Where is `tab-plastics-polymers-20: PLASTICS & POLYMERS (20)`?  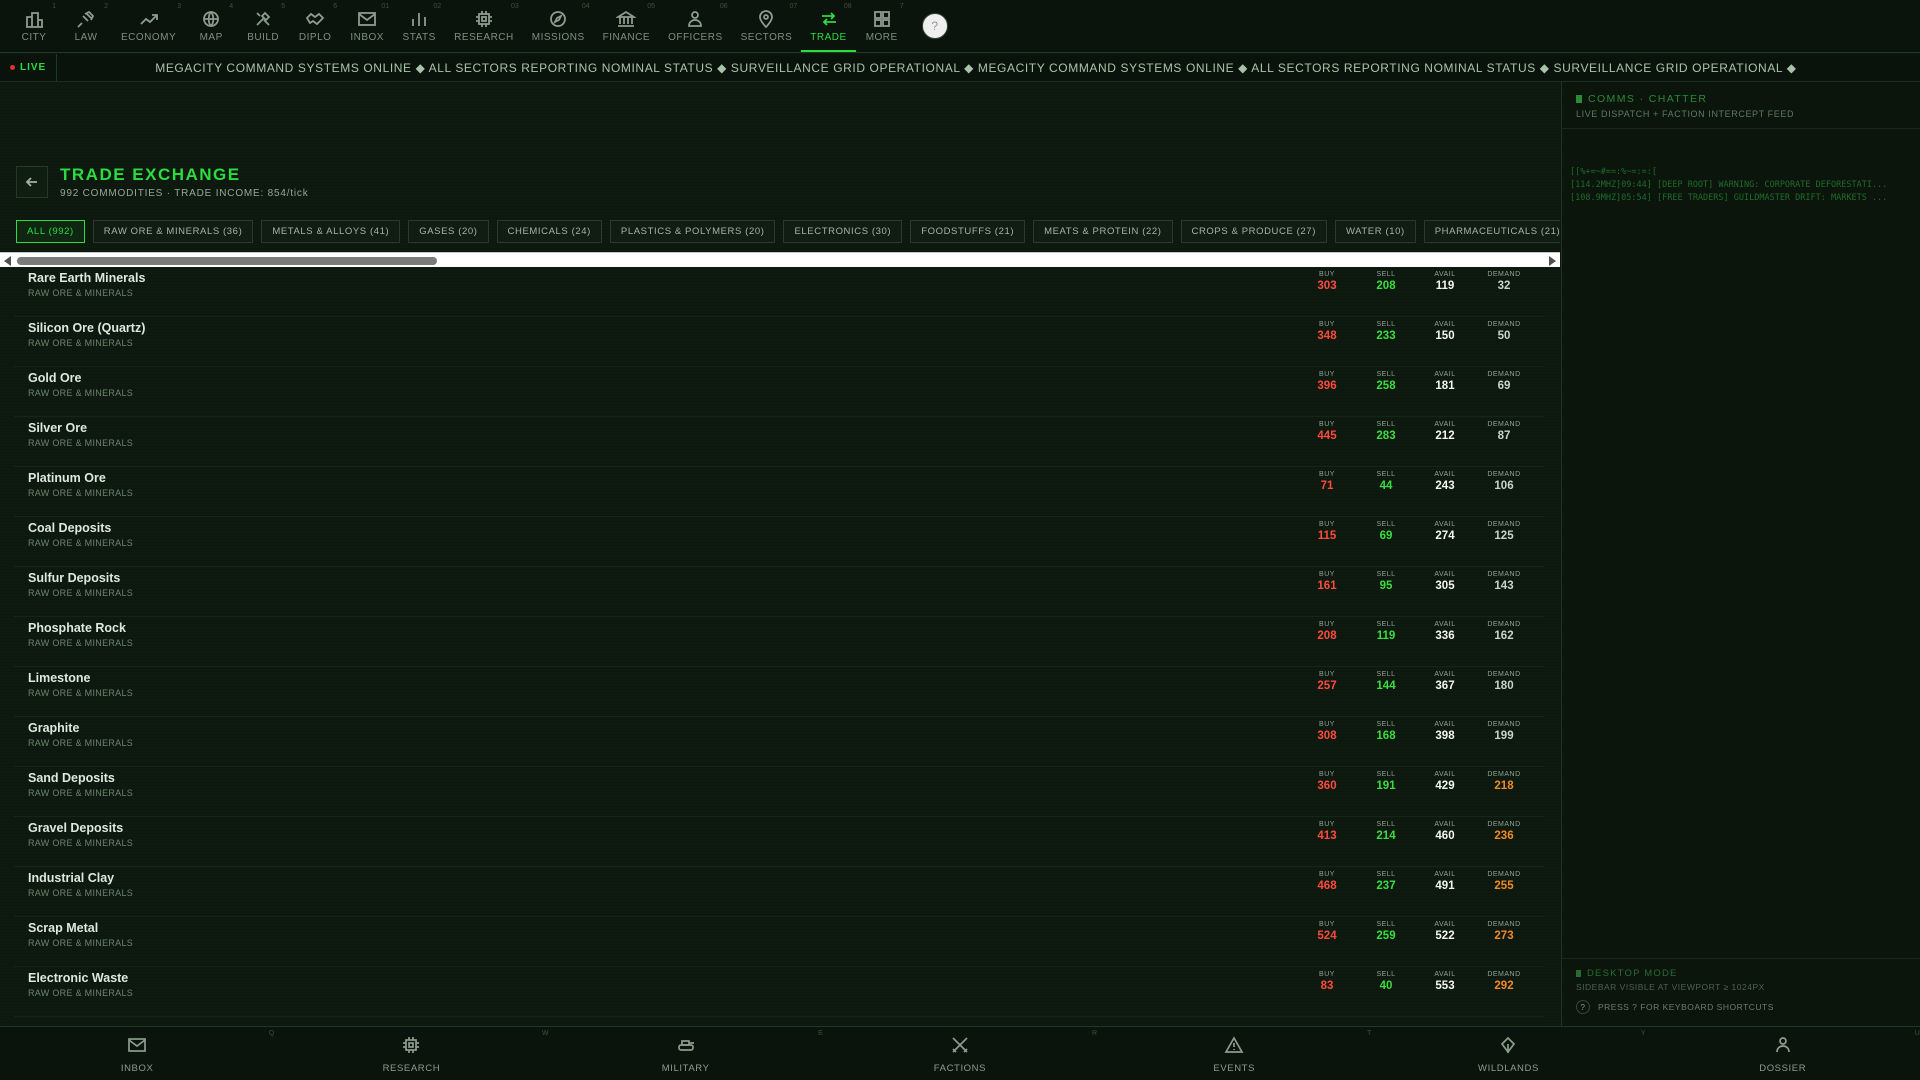 tab-plastics-polymers-20: PLASTICS & POLYMERS (20) is located at coordinates (692, 231).